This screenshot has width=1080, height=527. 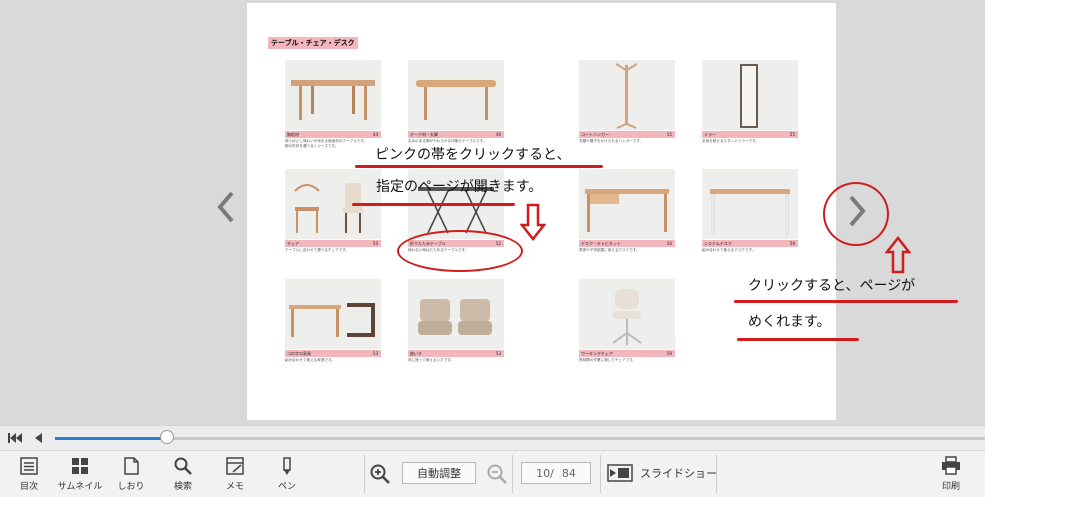 What do you see at coordinates (459, 187) in the screenshot?
I see `annotation-pink-band-line2: 指定のページが開きます。` at bounding box center [459, 187].